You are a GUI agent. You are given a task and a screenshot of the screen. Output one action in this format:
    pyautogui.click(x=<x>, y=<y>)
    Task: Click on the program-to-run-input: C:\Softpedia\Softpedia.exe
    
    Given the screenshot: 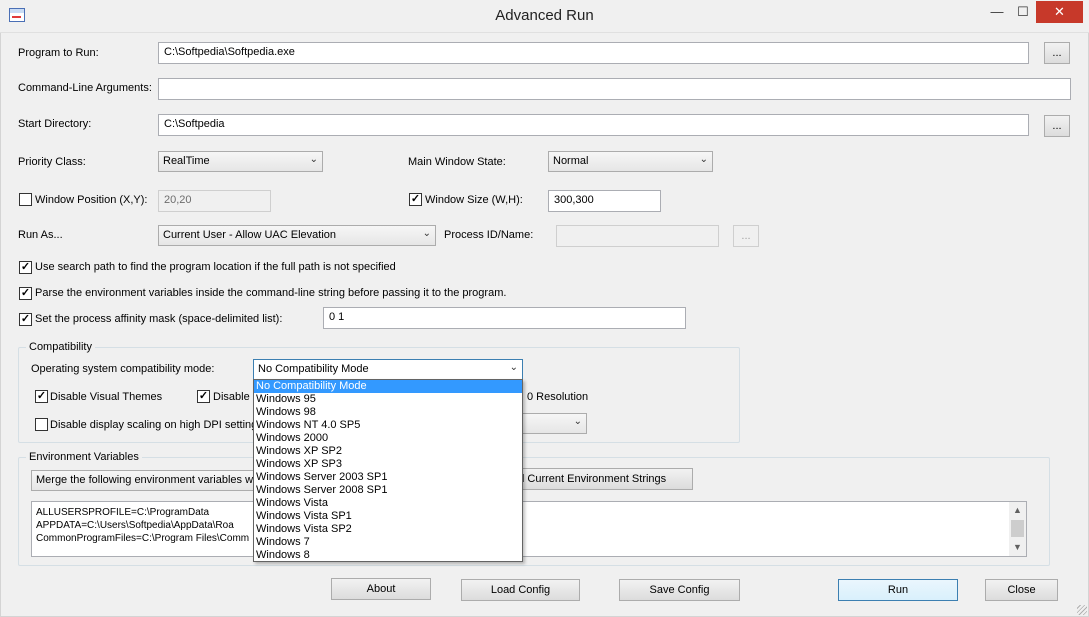 What is the action you would take?
    pyautogui.click(x=593, y=53)
    